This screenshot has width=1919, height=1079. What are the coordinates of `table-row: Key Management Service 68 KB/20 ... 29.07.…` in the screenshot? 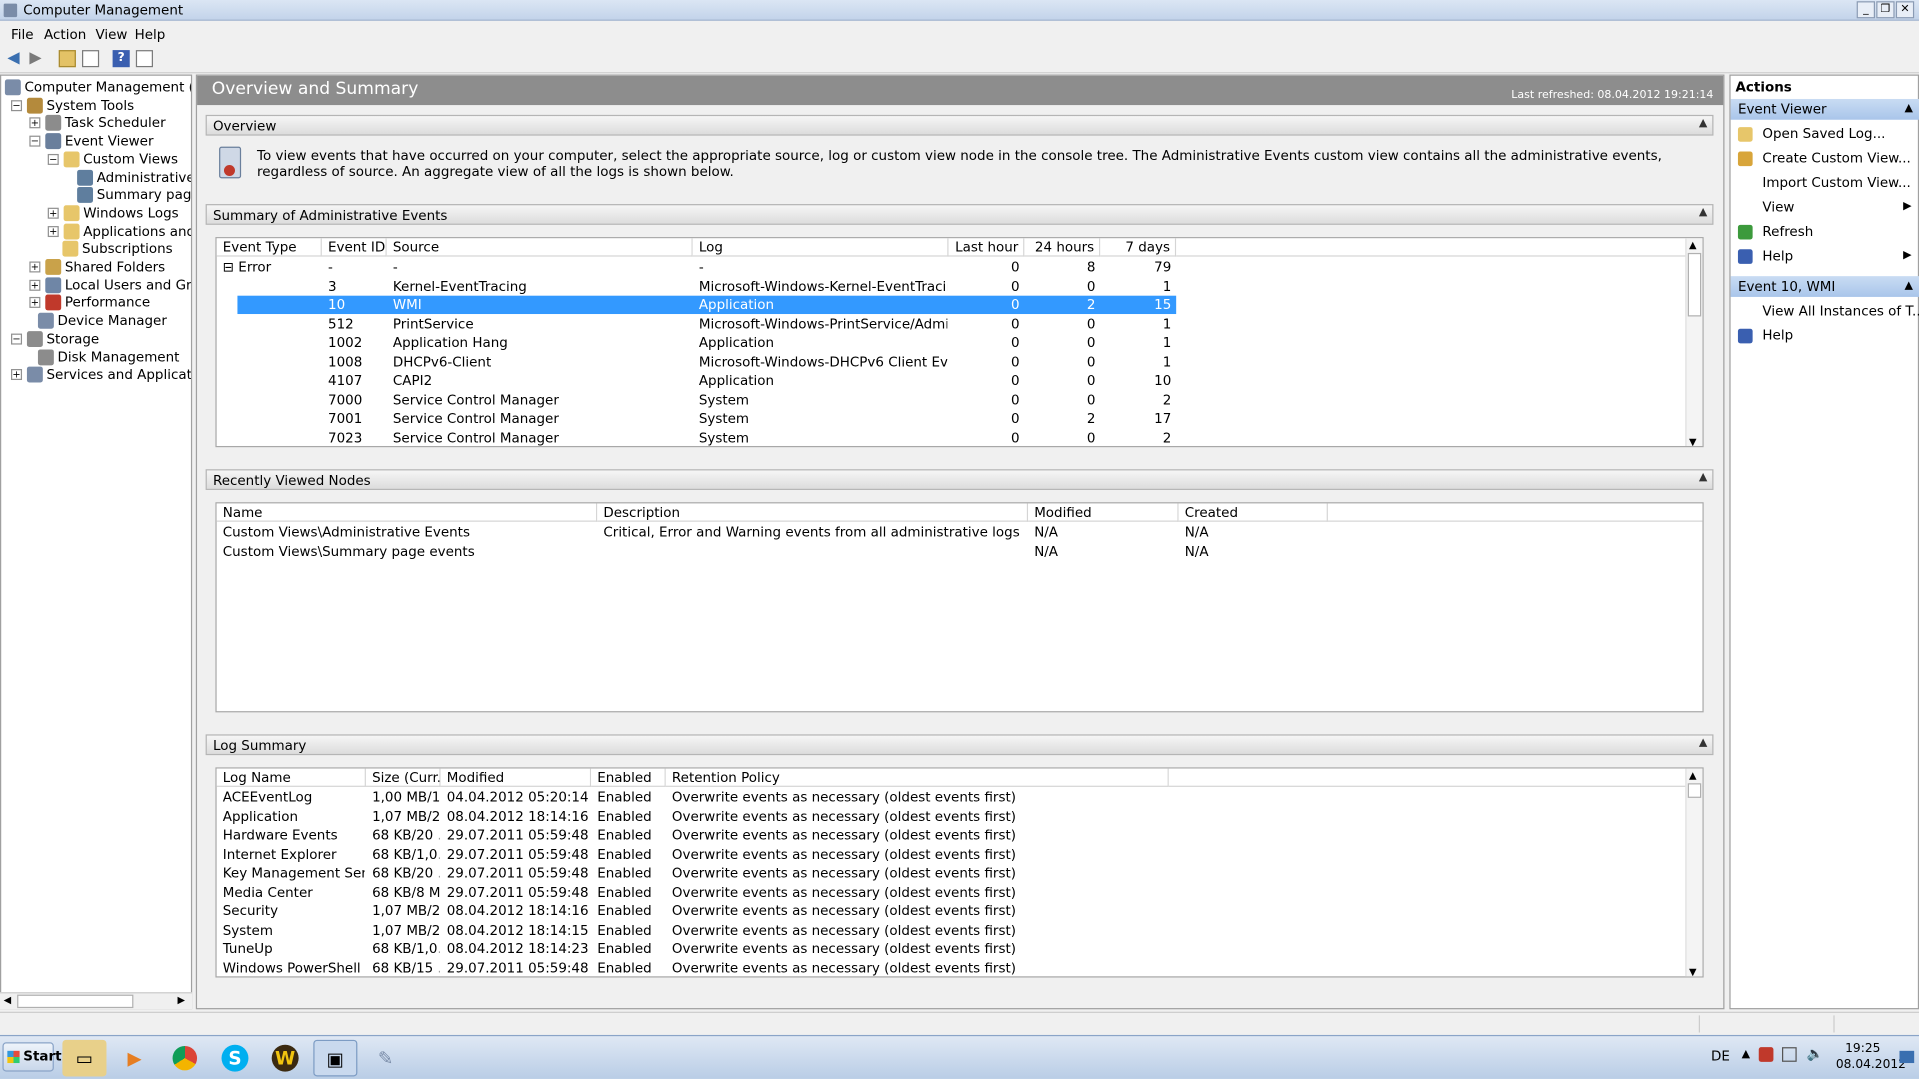 It's located at (951, 873).